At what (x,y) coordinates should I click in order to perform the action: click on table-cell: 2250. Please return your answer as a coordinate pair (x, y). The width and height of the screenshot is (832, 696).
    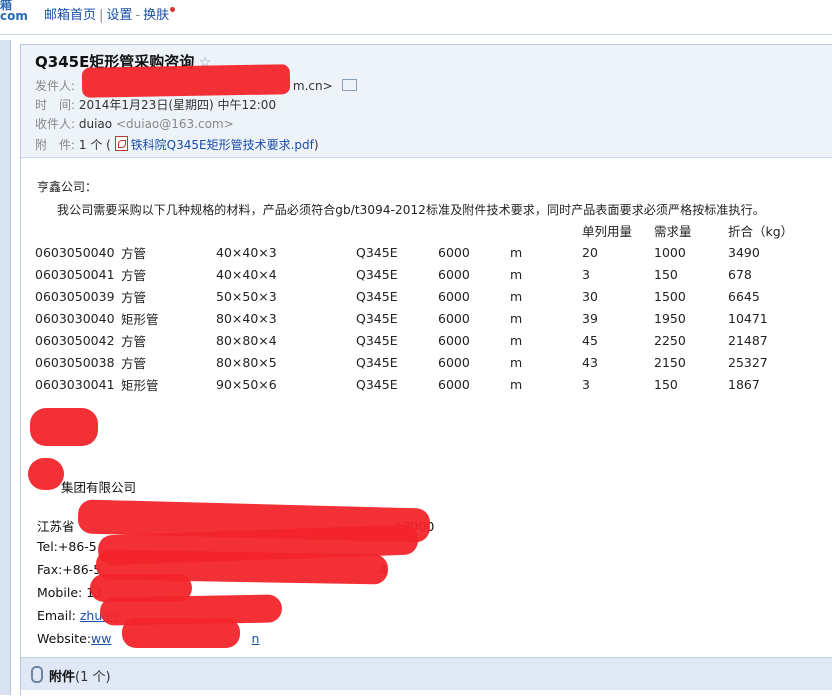
    Looking at the image, I should click on (670, 340).